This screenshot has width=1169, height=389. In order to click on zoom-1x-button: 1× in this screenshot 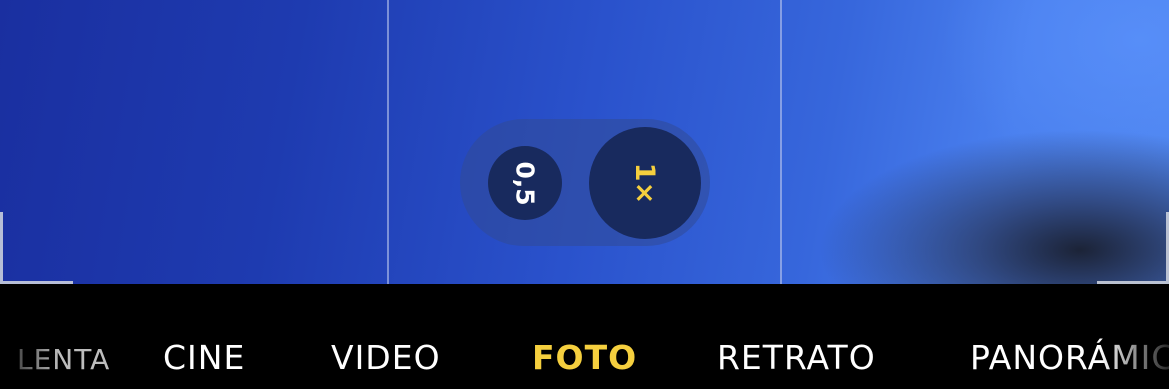, I will do `click(645, 183)`.